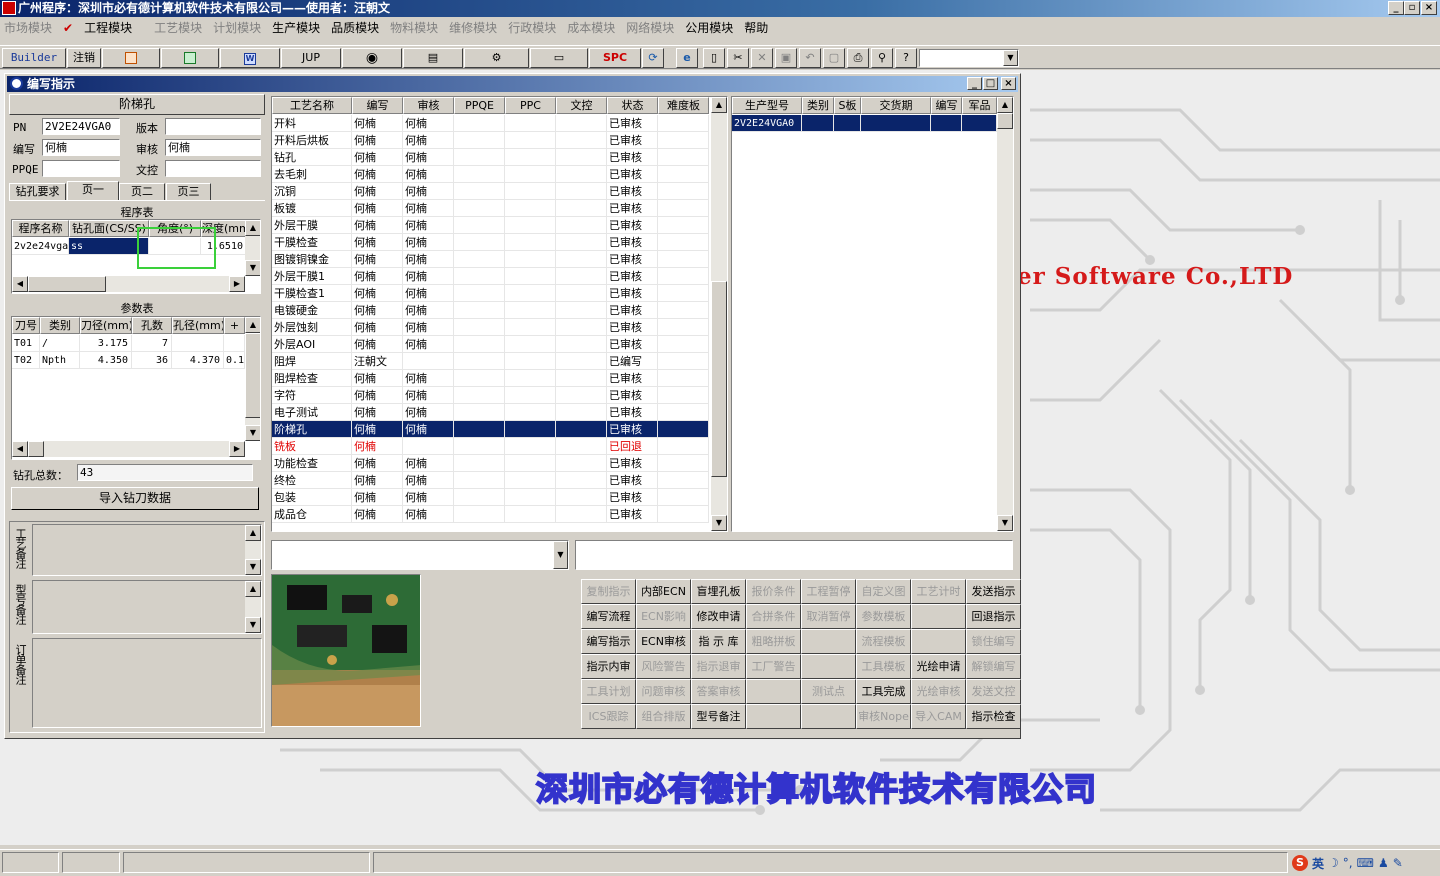  What do you see at coordinates (834, 58) in the screenshot?
I see `preview-button: ▢` at bounding box center [834, 58].